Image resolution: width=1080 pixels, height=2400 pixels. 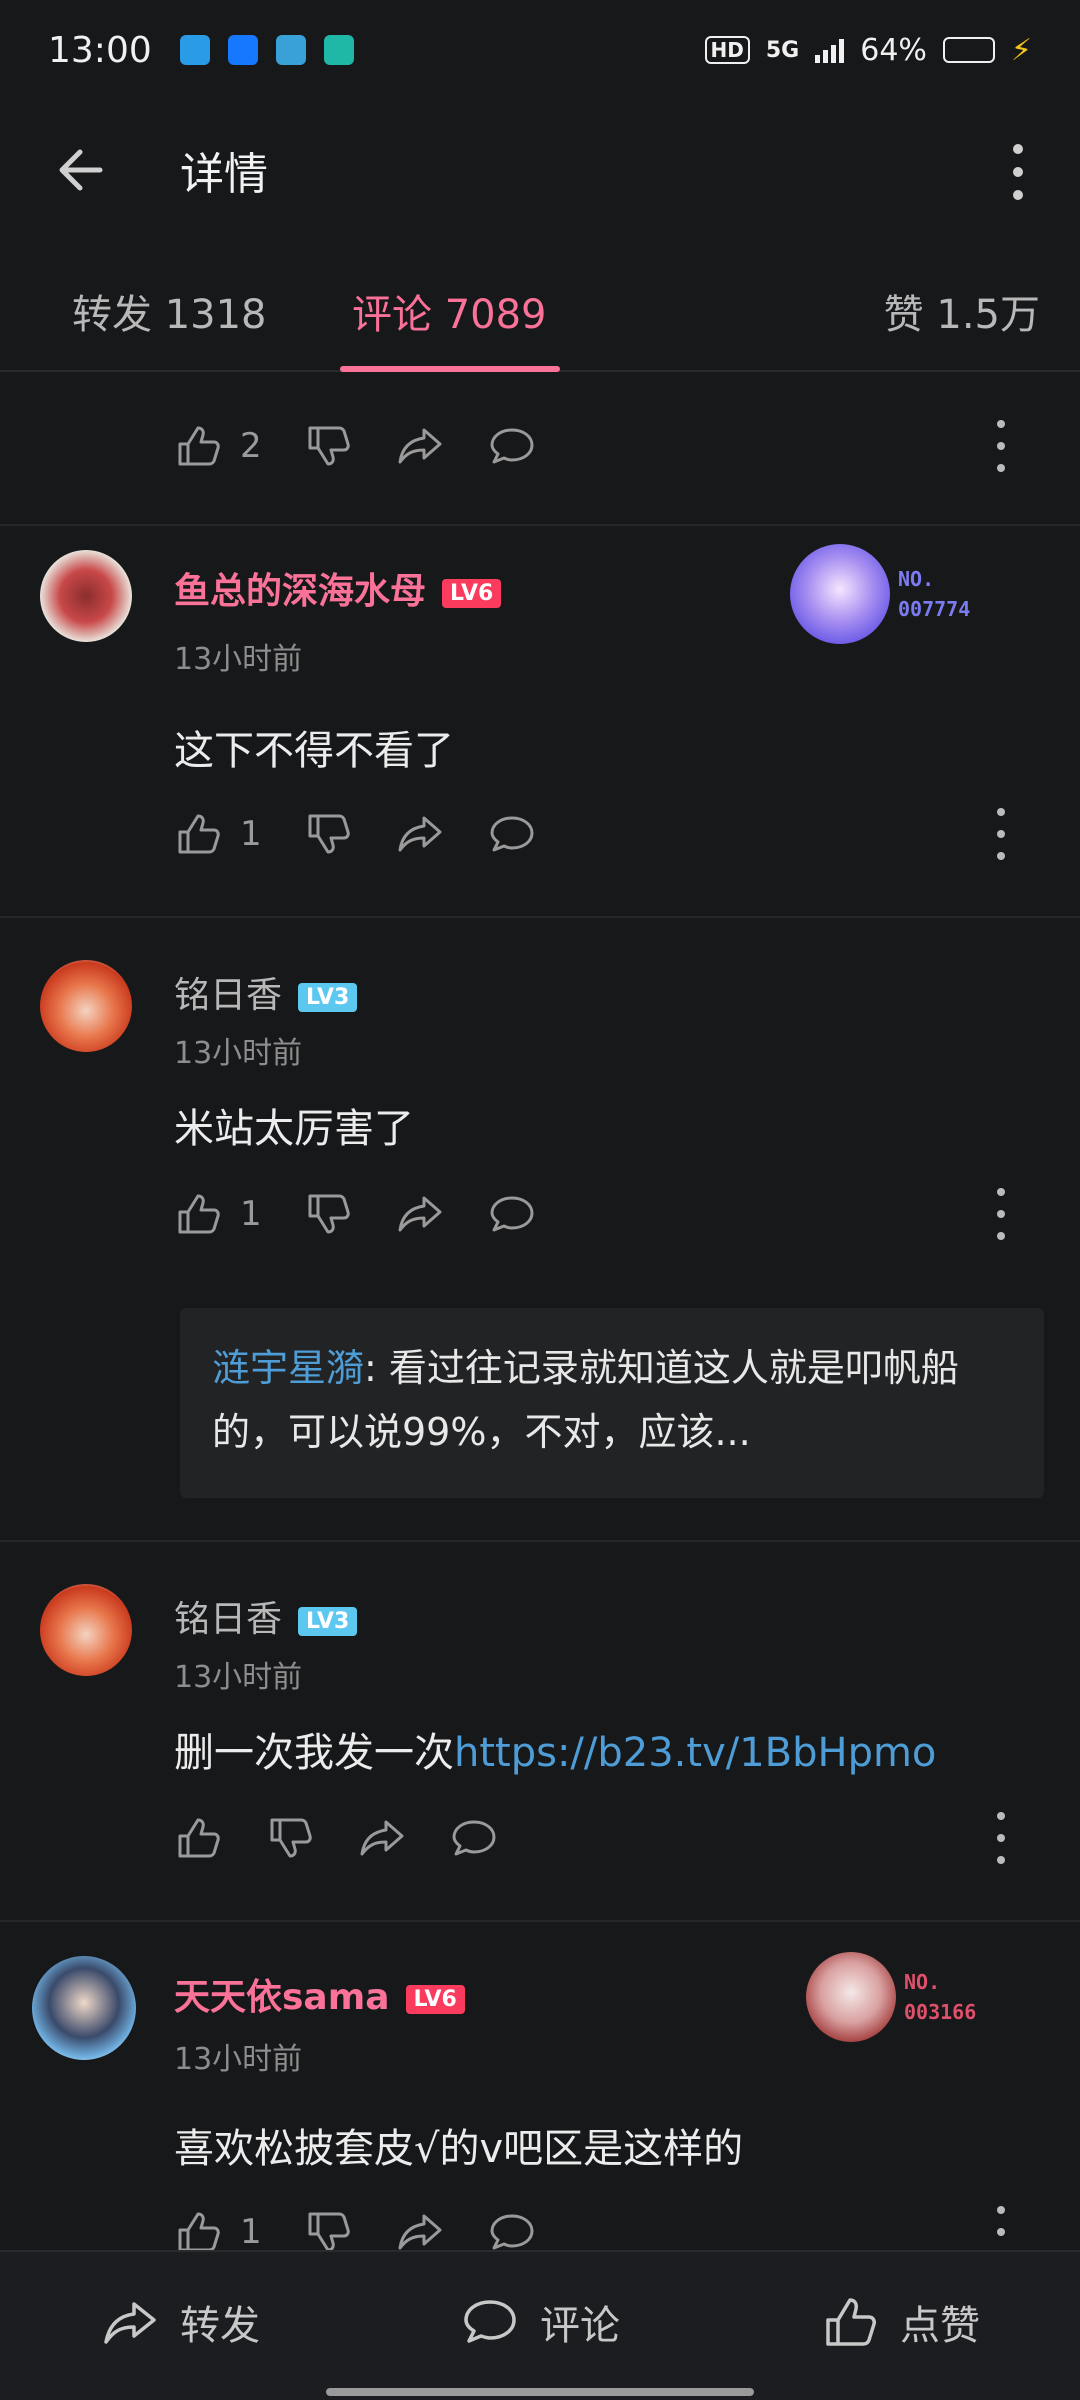 What do you see at coordinates (612, 1838) in the screenshot?
I see `comment-action-row` at bounding box center [612, 1838].